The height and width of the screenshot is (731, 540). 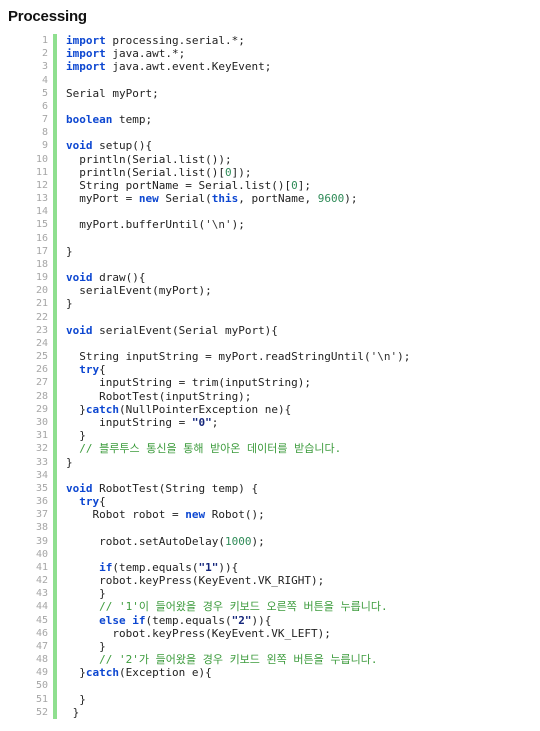 I want to click on line-number: 14, so click(x=41, y=212).